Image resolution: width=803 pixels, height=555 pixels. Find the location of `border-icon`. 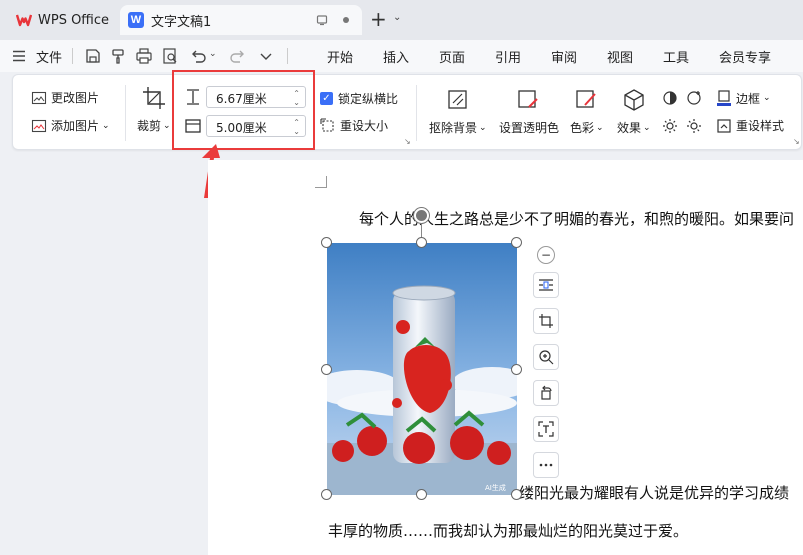

border-icon is located at coordinates (724, 98).